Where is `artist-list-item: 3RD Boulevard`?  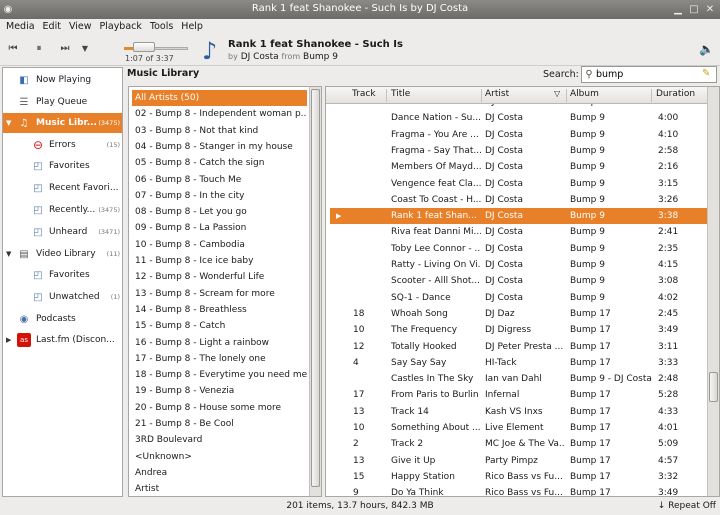 artist-list-item: 3RD Boulevard is located at coordinates (219, 440).